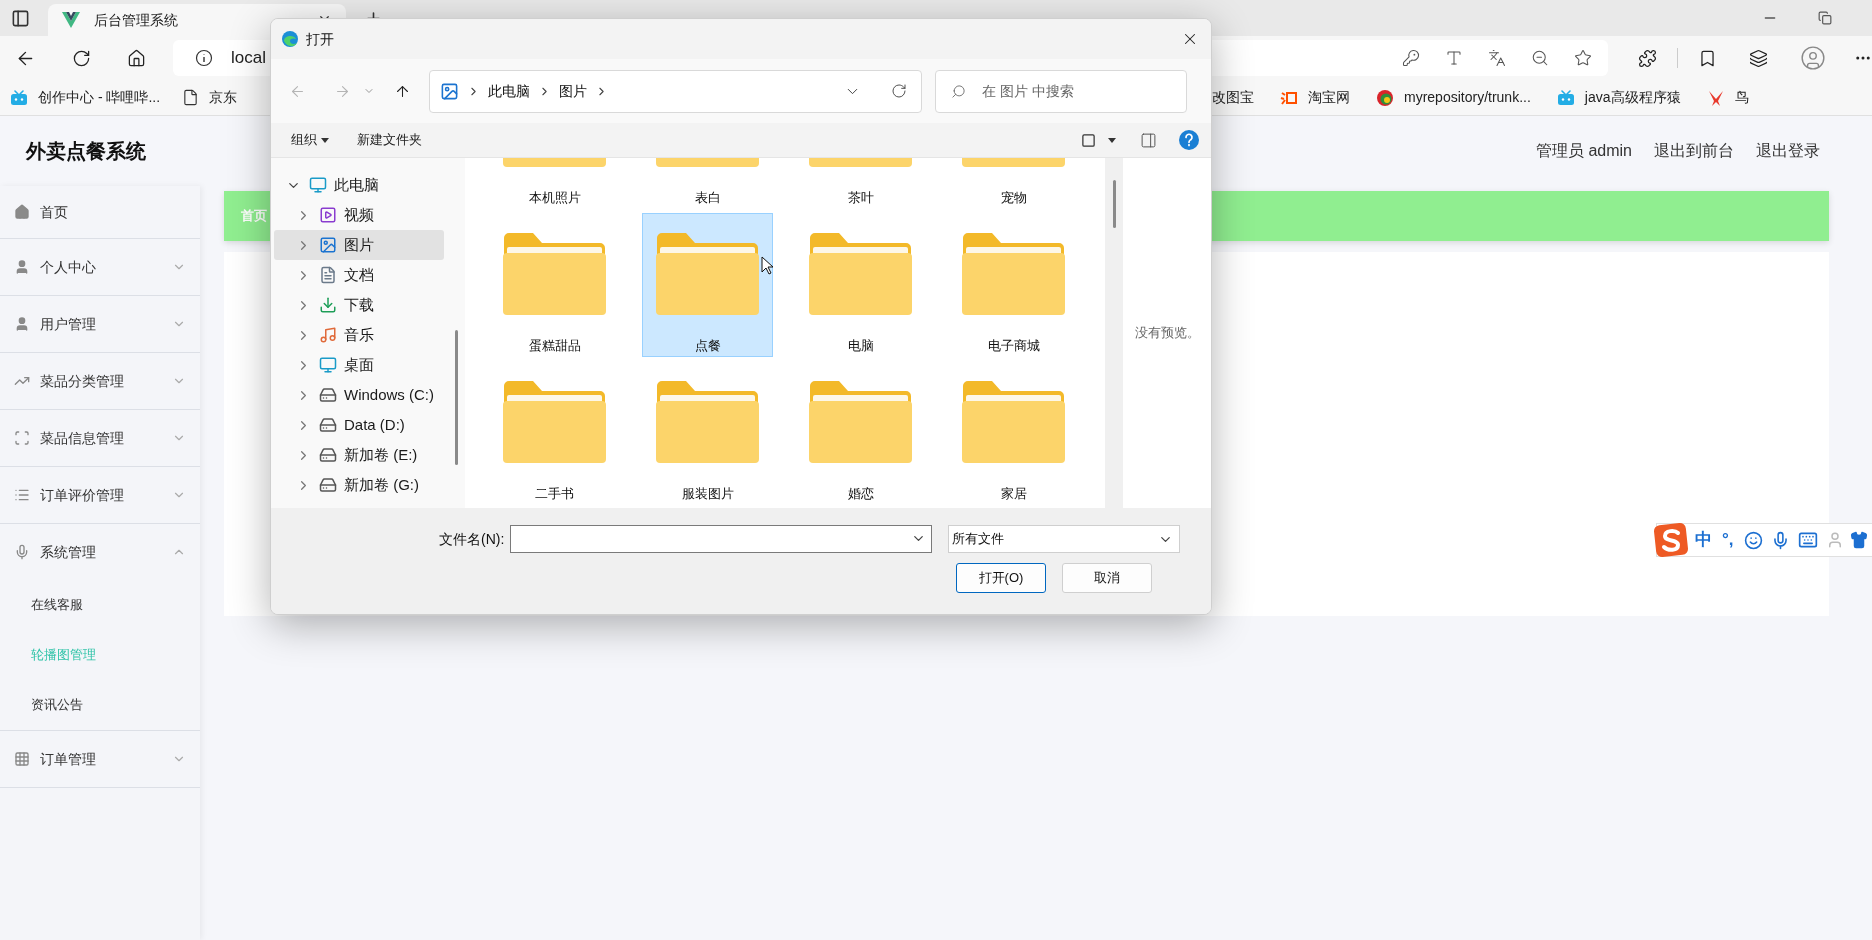 The width and height of the screenshot is (1872, 940). Describe the element at coordinates (389, 394) in the screenshot. I see `tree-item-label: Windows (C:)` at that location.